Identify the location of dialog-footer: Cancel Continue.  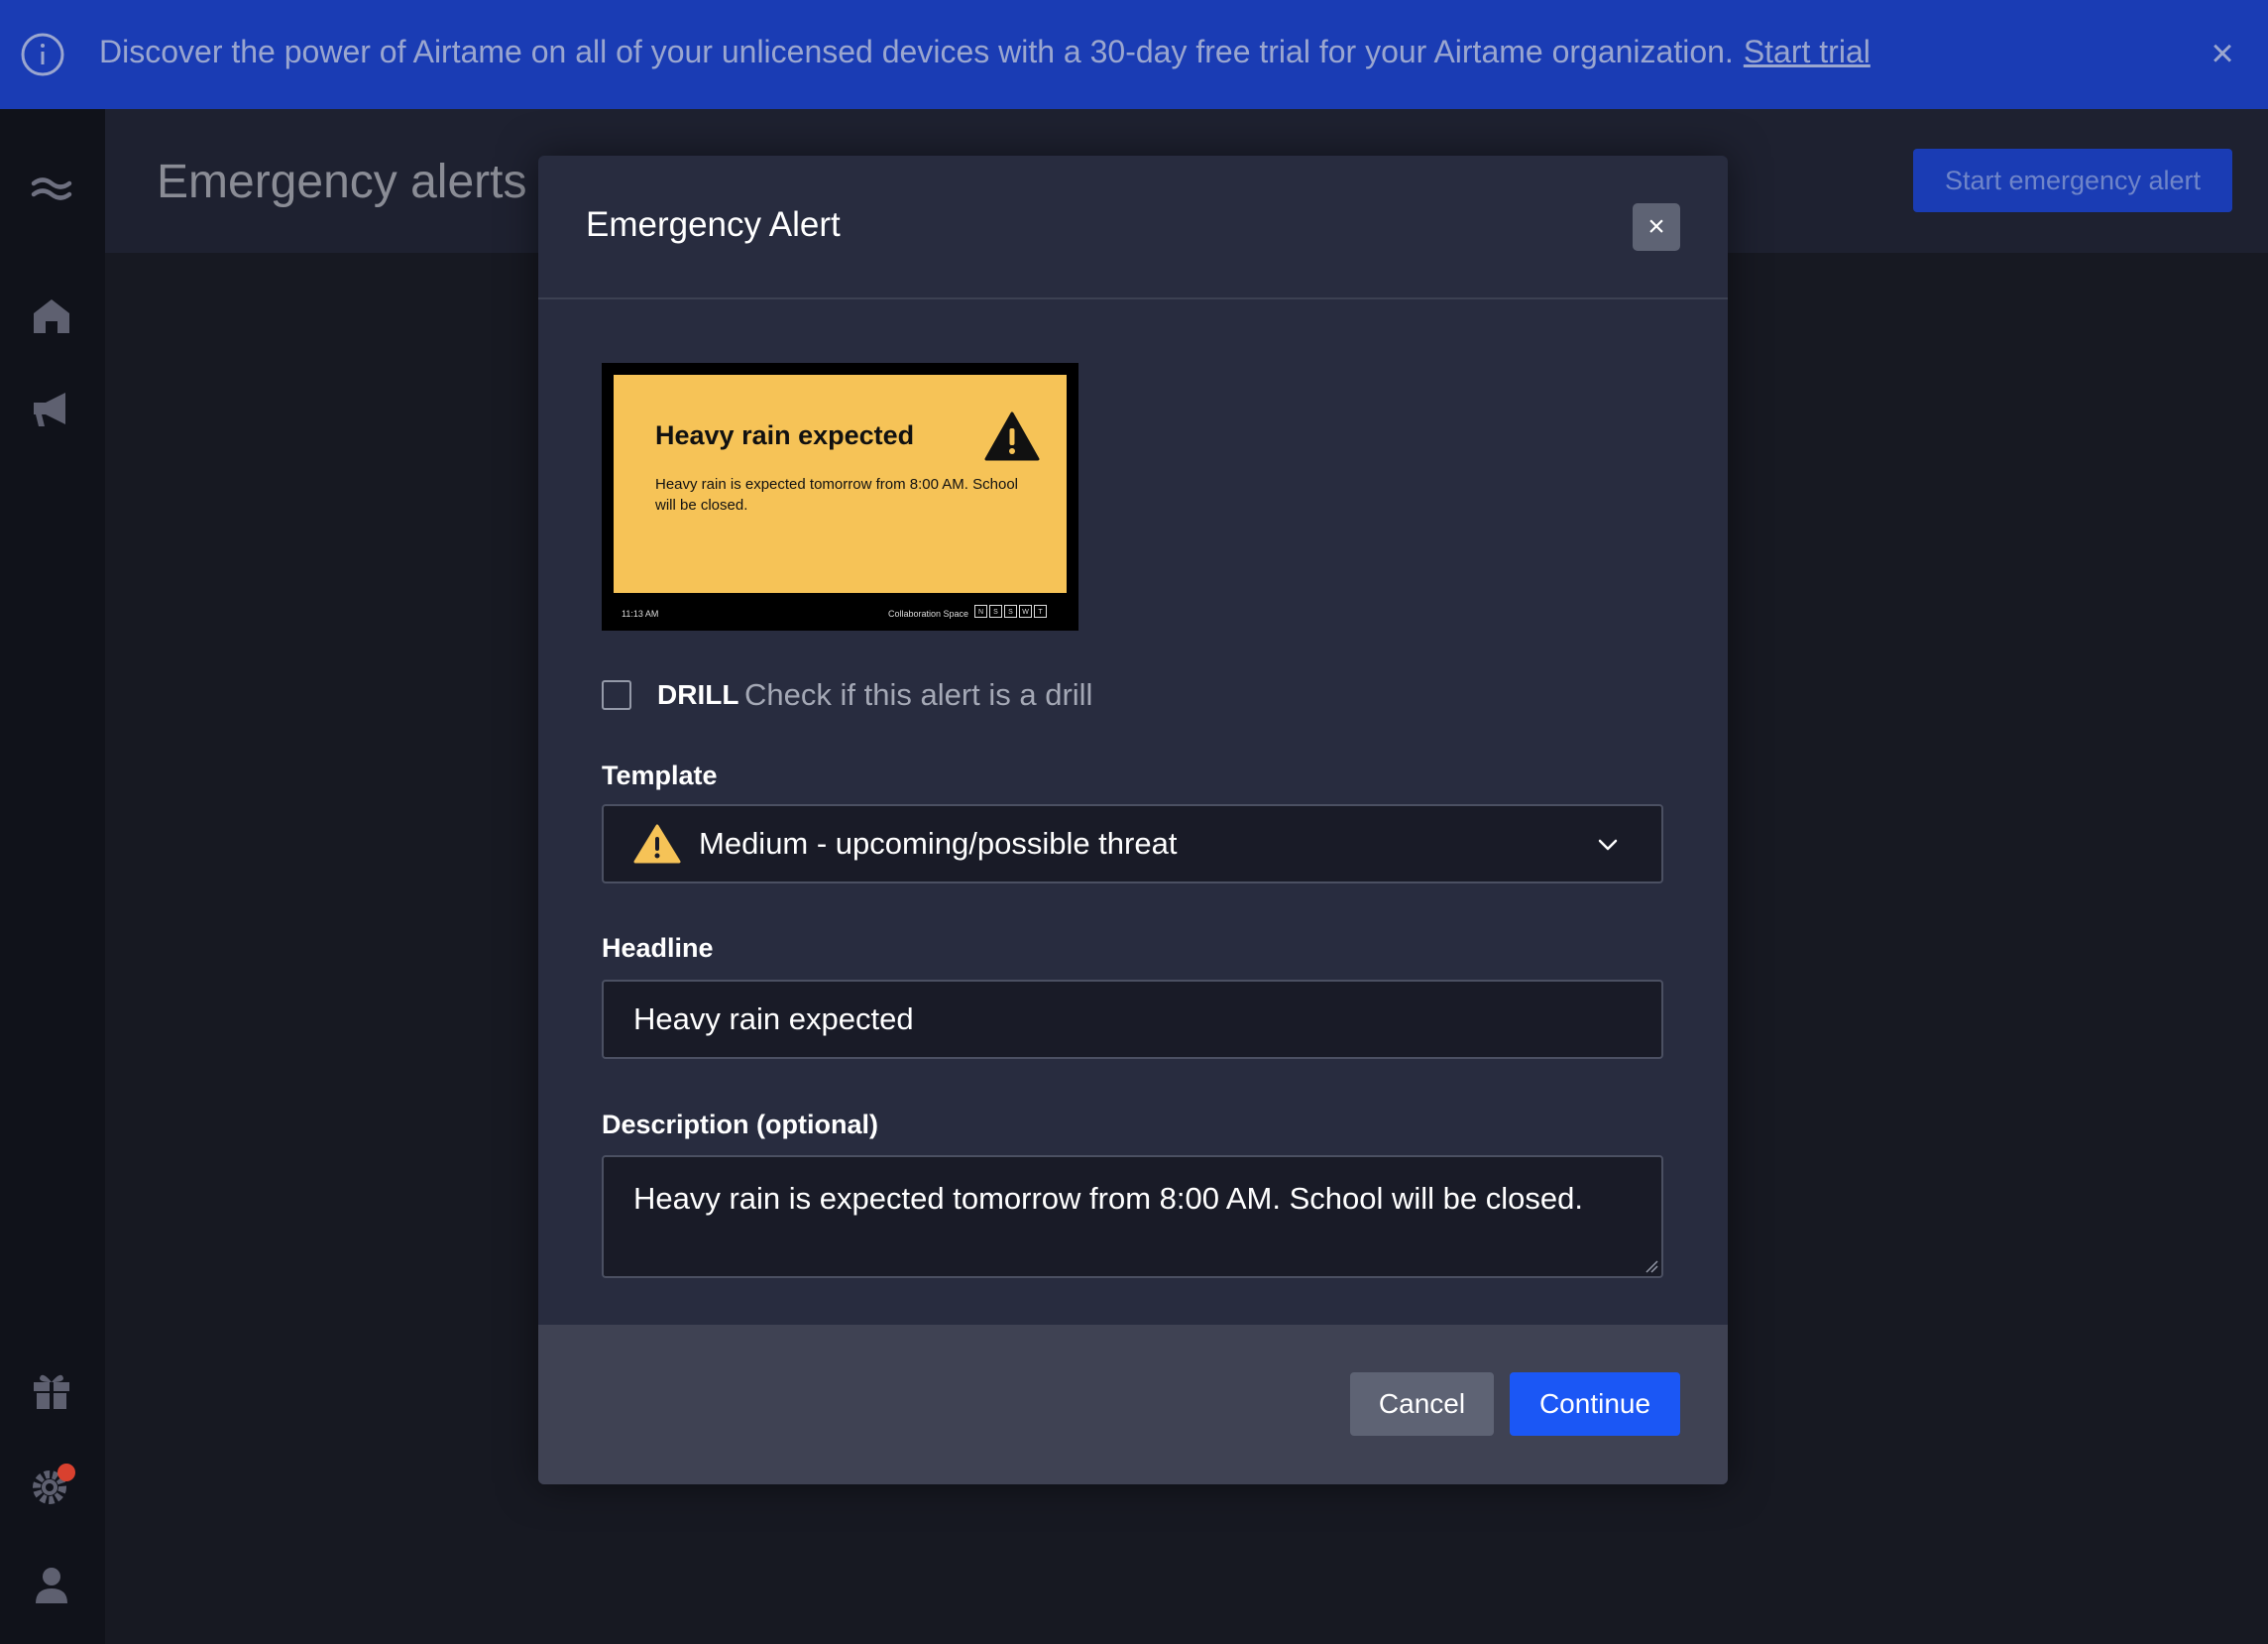
(1133, 1404).